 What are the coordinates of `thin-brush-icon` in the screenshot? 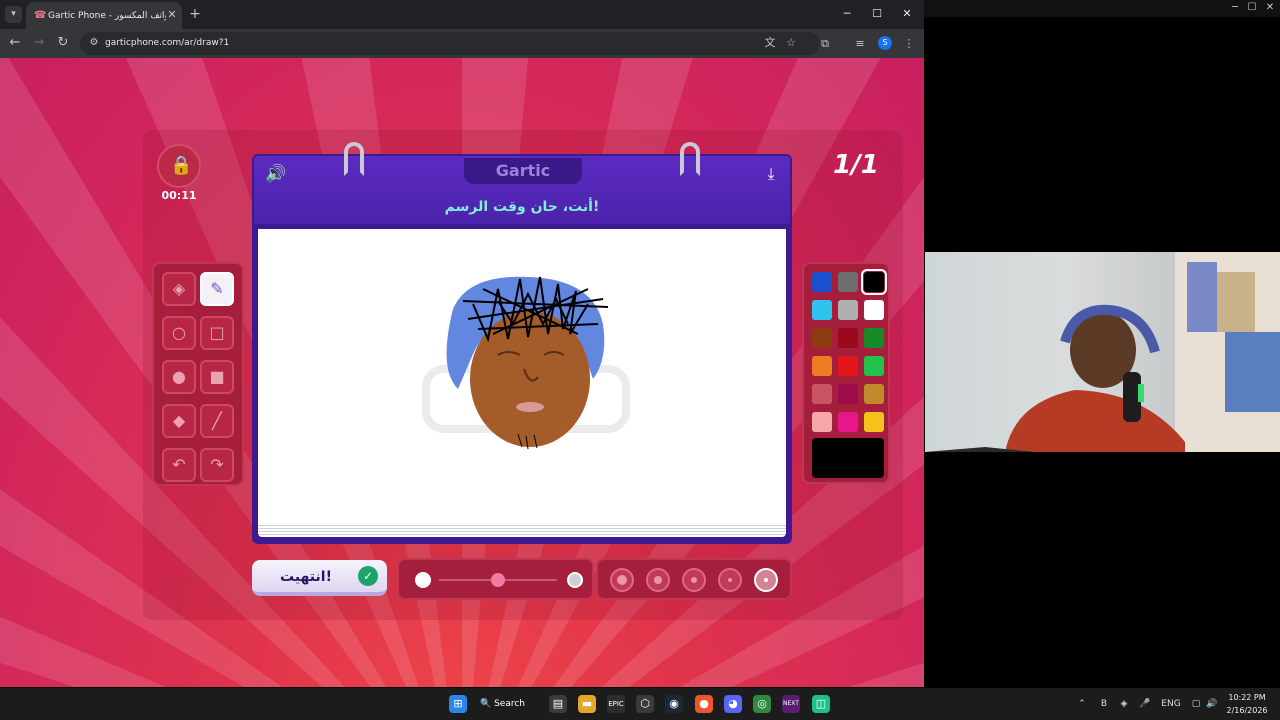 It's located at (423, 580).